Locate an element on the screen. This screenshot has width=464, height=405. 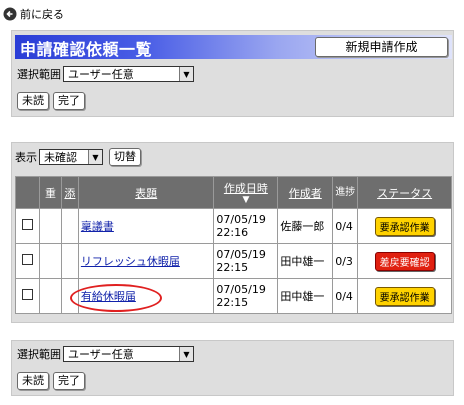
table-row: 稟議書 07/05/19 22:16 佐藤一郎 0/4 要承認作業 is located at coordinates (233, 226).